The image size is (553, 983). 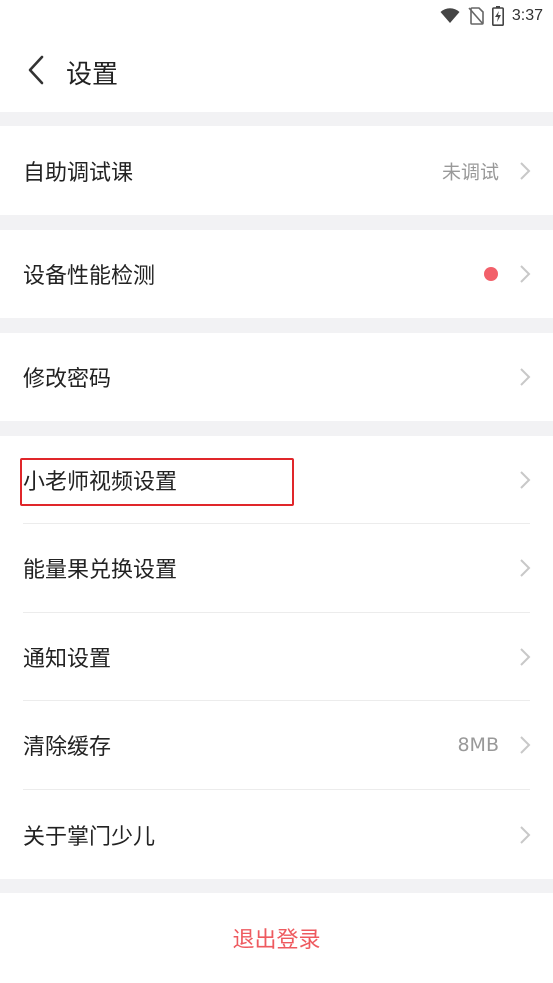 I want to click on notification-dot, so click(x=491, y=274).